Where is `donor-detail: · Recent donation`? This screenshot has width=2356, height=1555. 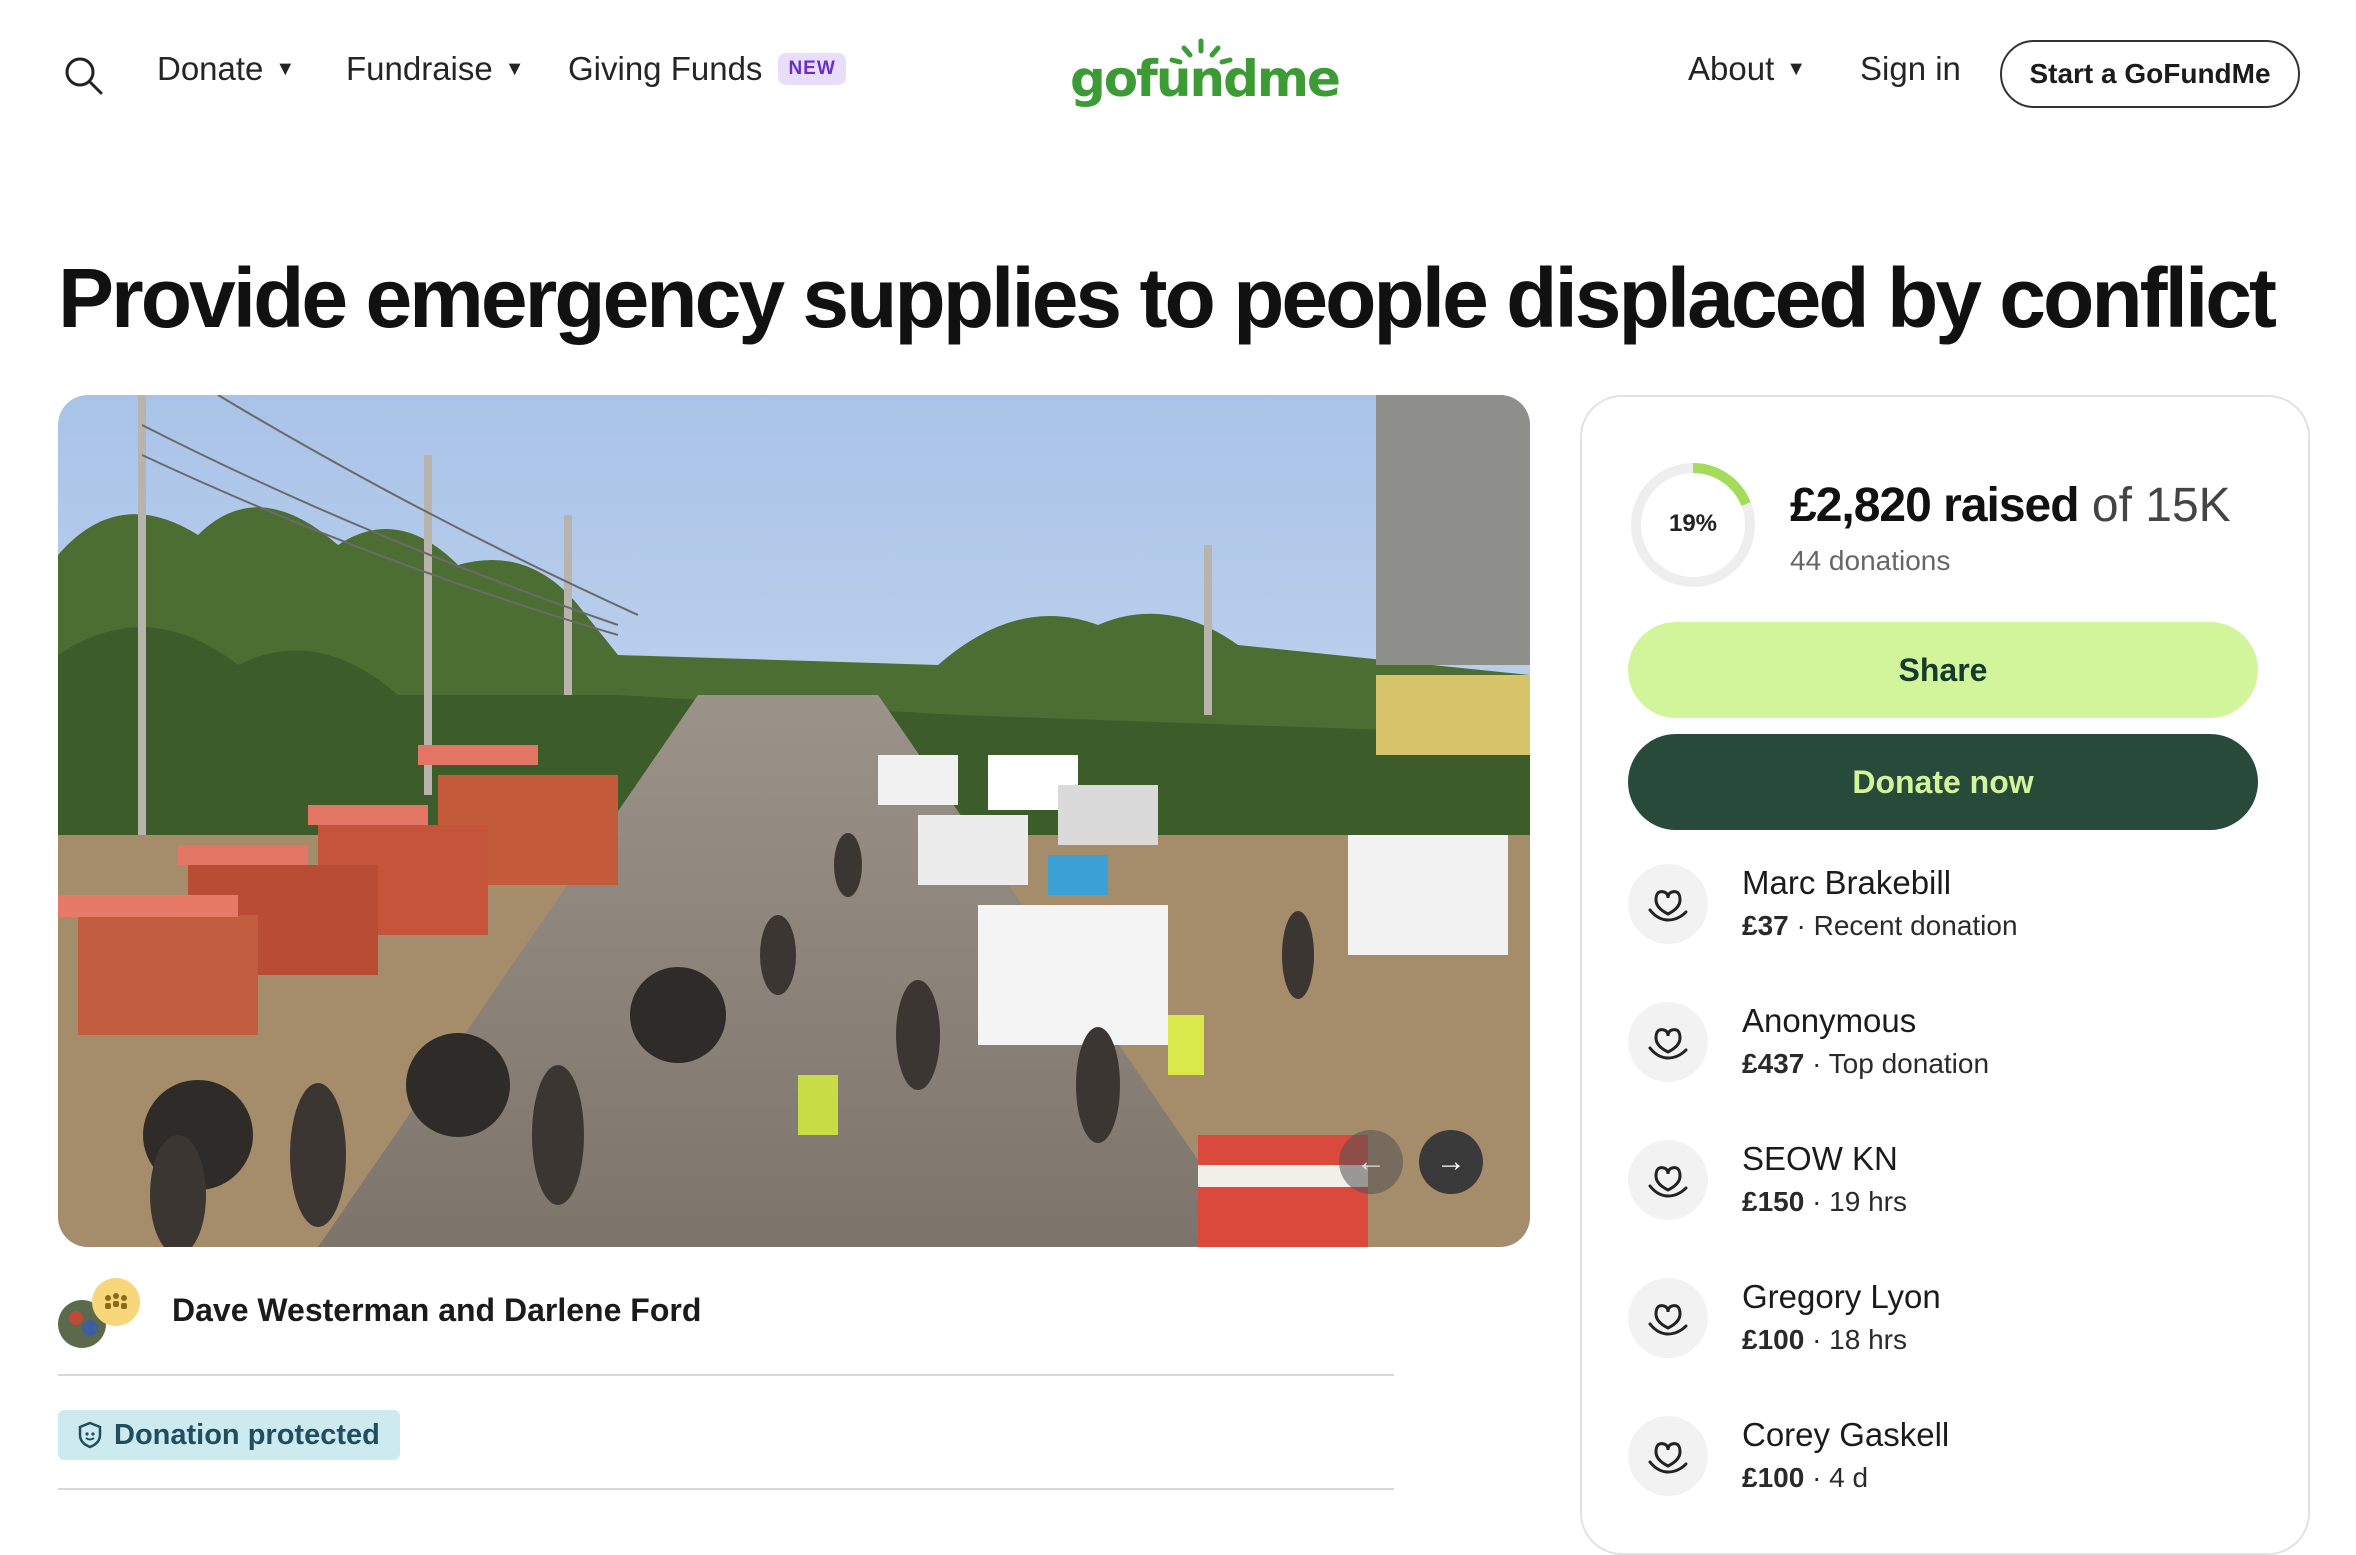 donor-detail: · Recent donation is located at coordinates (1903, 925).